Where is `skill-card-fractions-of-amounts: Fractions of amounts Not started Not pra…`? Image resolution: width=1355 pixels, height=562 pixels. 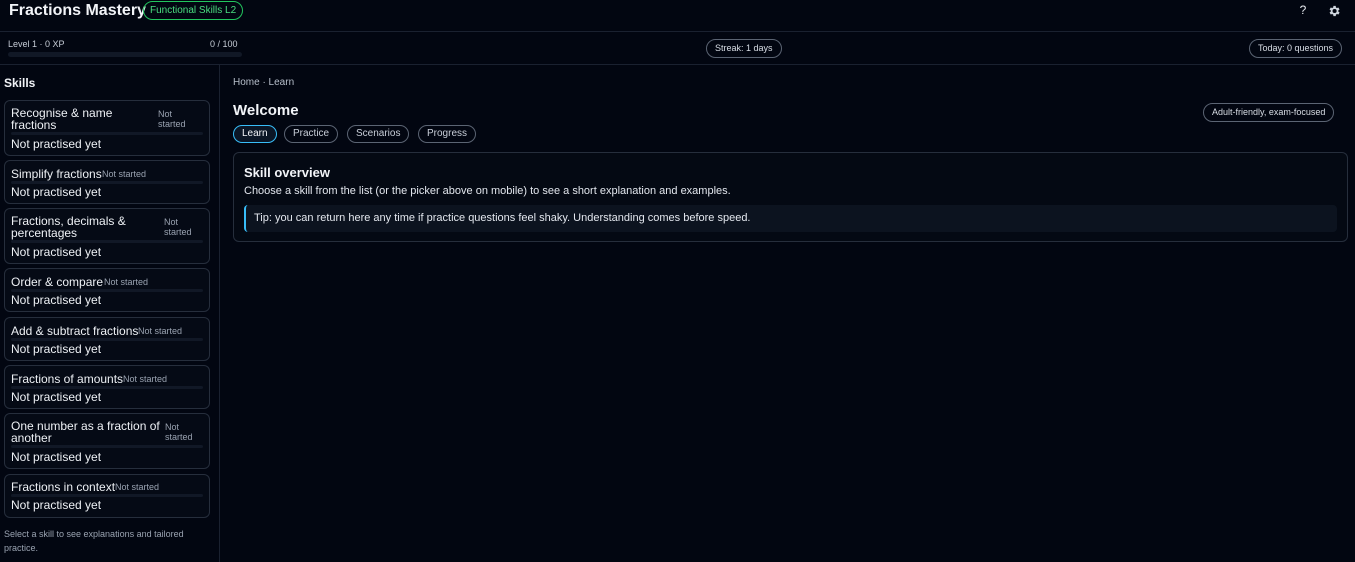
skill-card-fractions-of-amounts: Fractions of amounts Not started Not pra… is located at coordinates (107, 387).